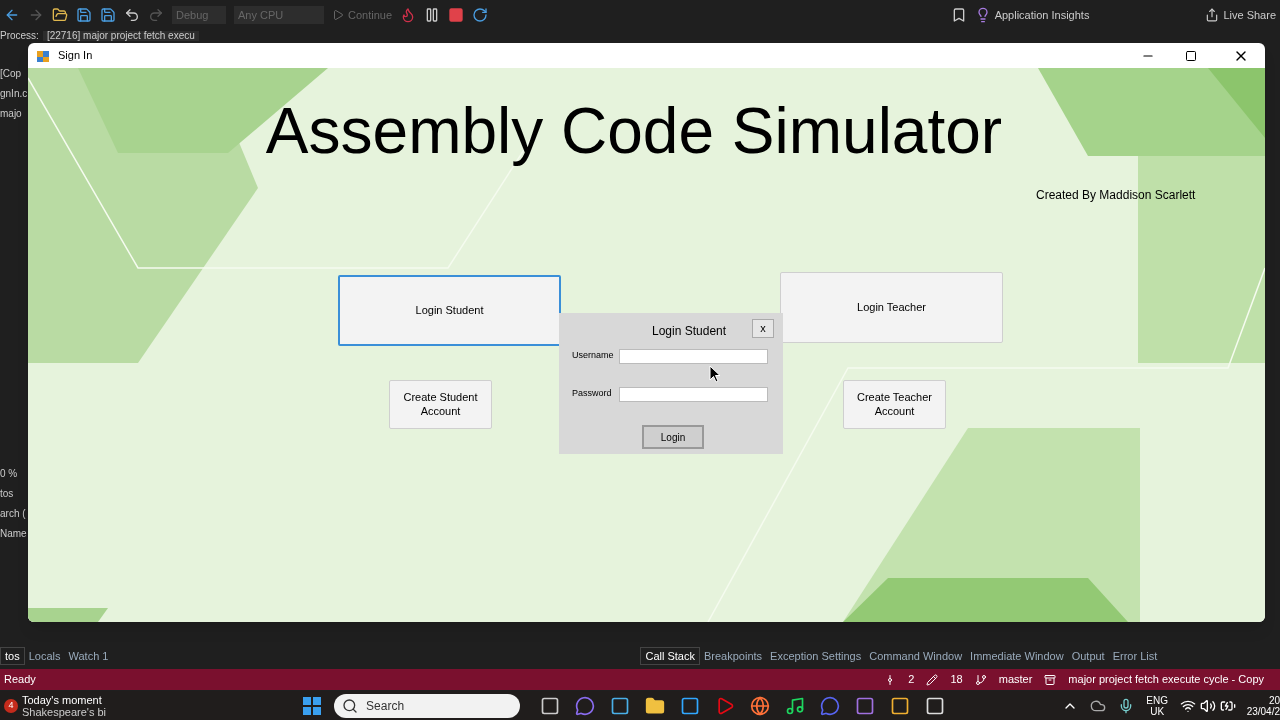 The width and height of the screenshot is (1280, 720). Describe the element at coordinates (1116, 195) in the screenshot. I see `credit-text: Created By Maddison Scarlett` at that location.